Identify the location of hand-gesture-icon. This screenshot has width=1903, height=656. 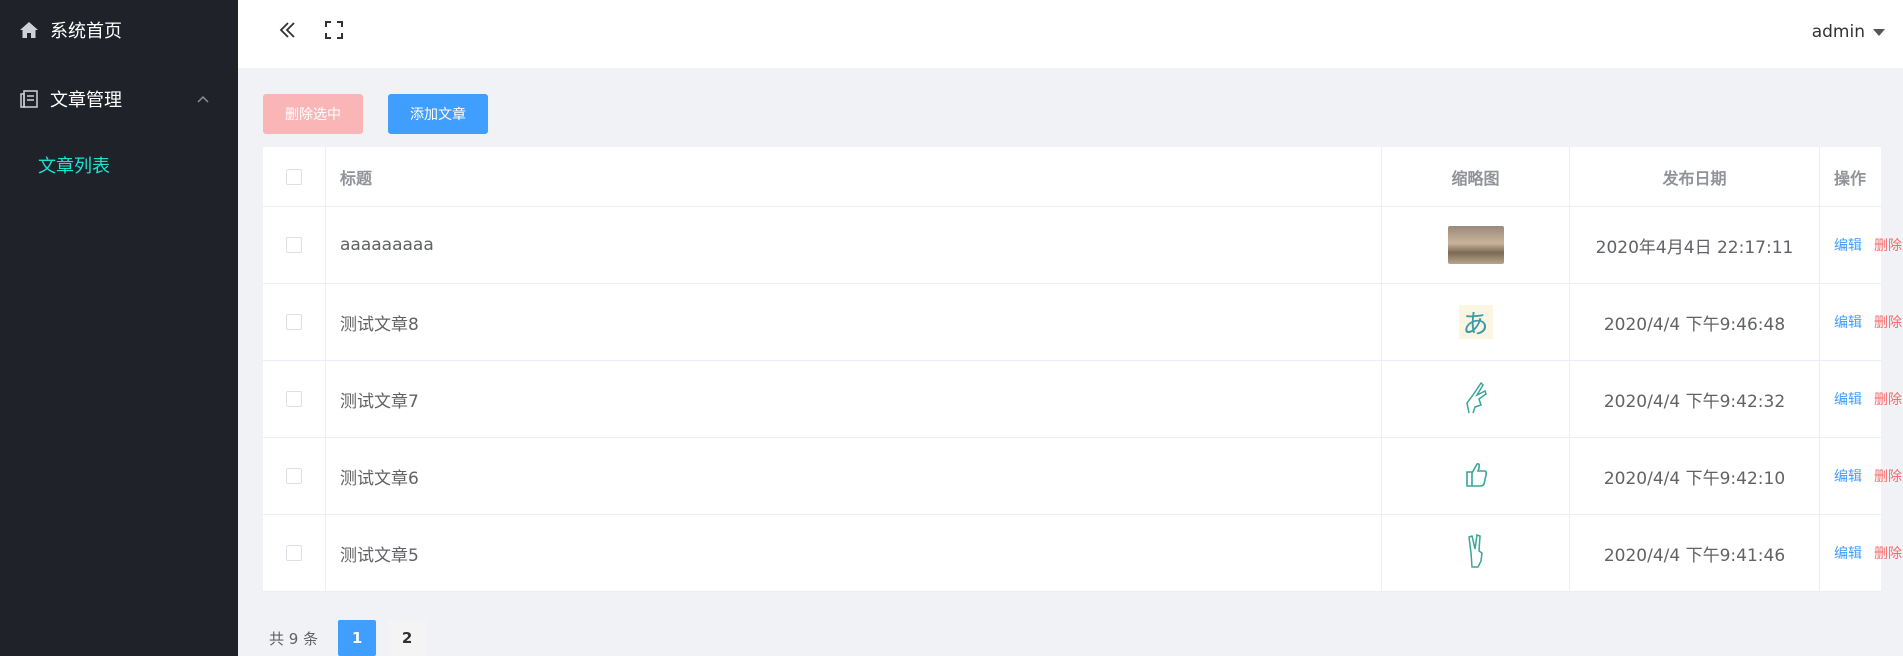
(1476, 399).